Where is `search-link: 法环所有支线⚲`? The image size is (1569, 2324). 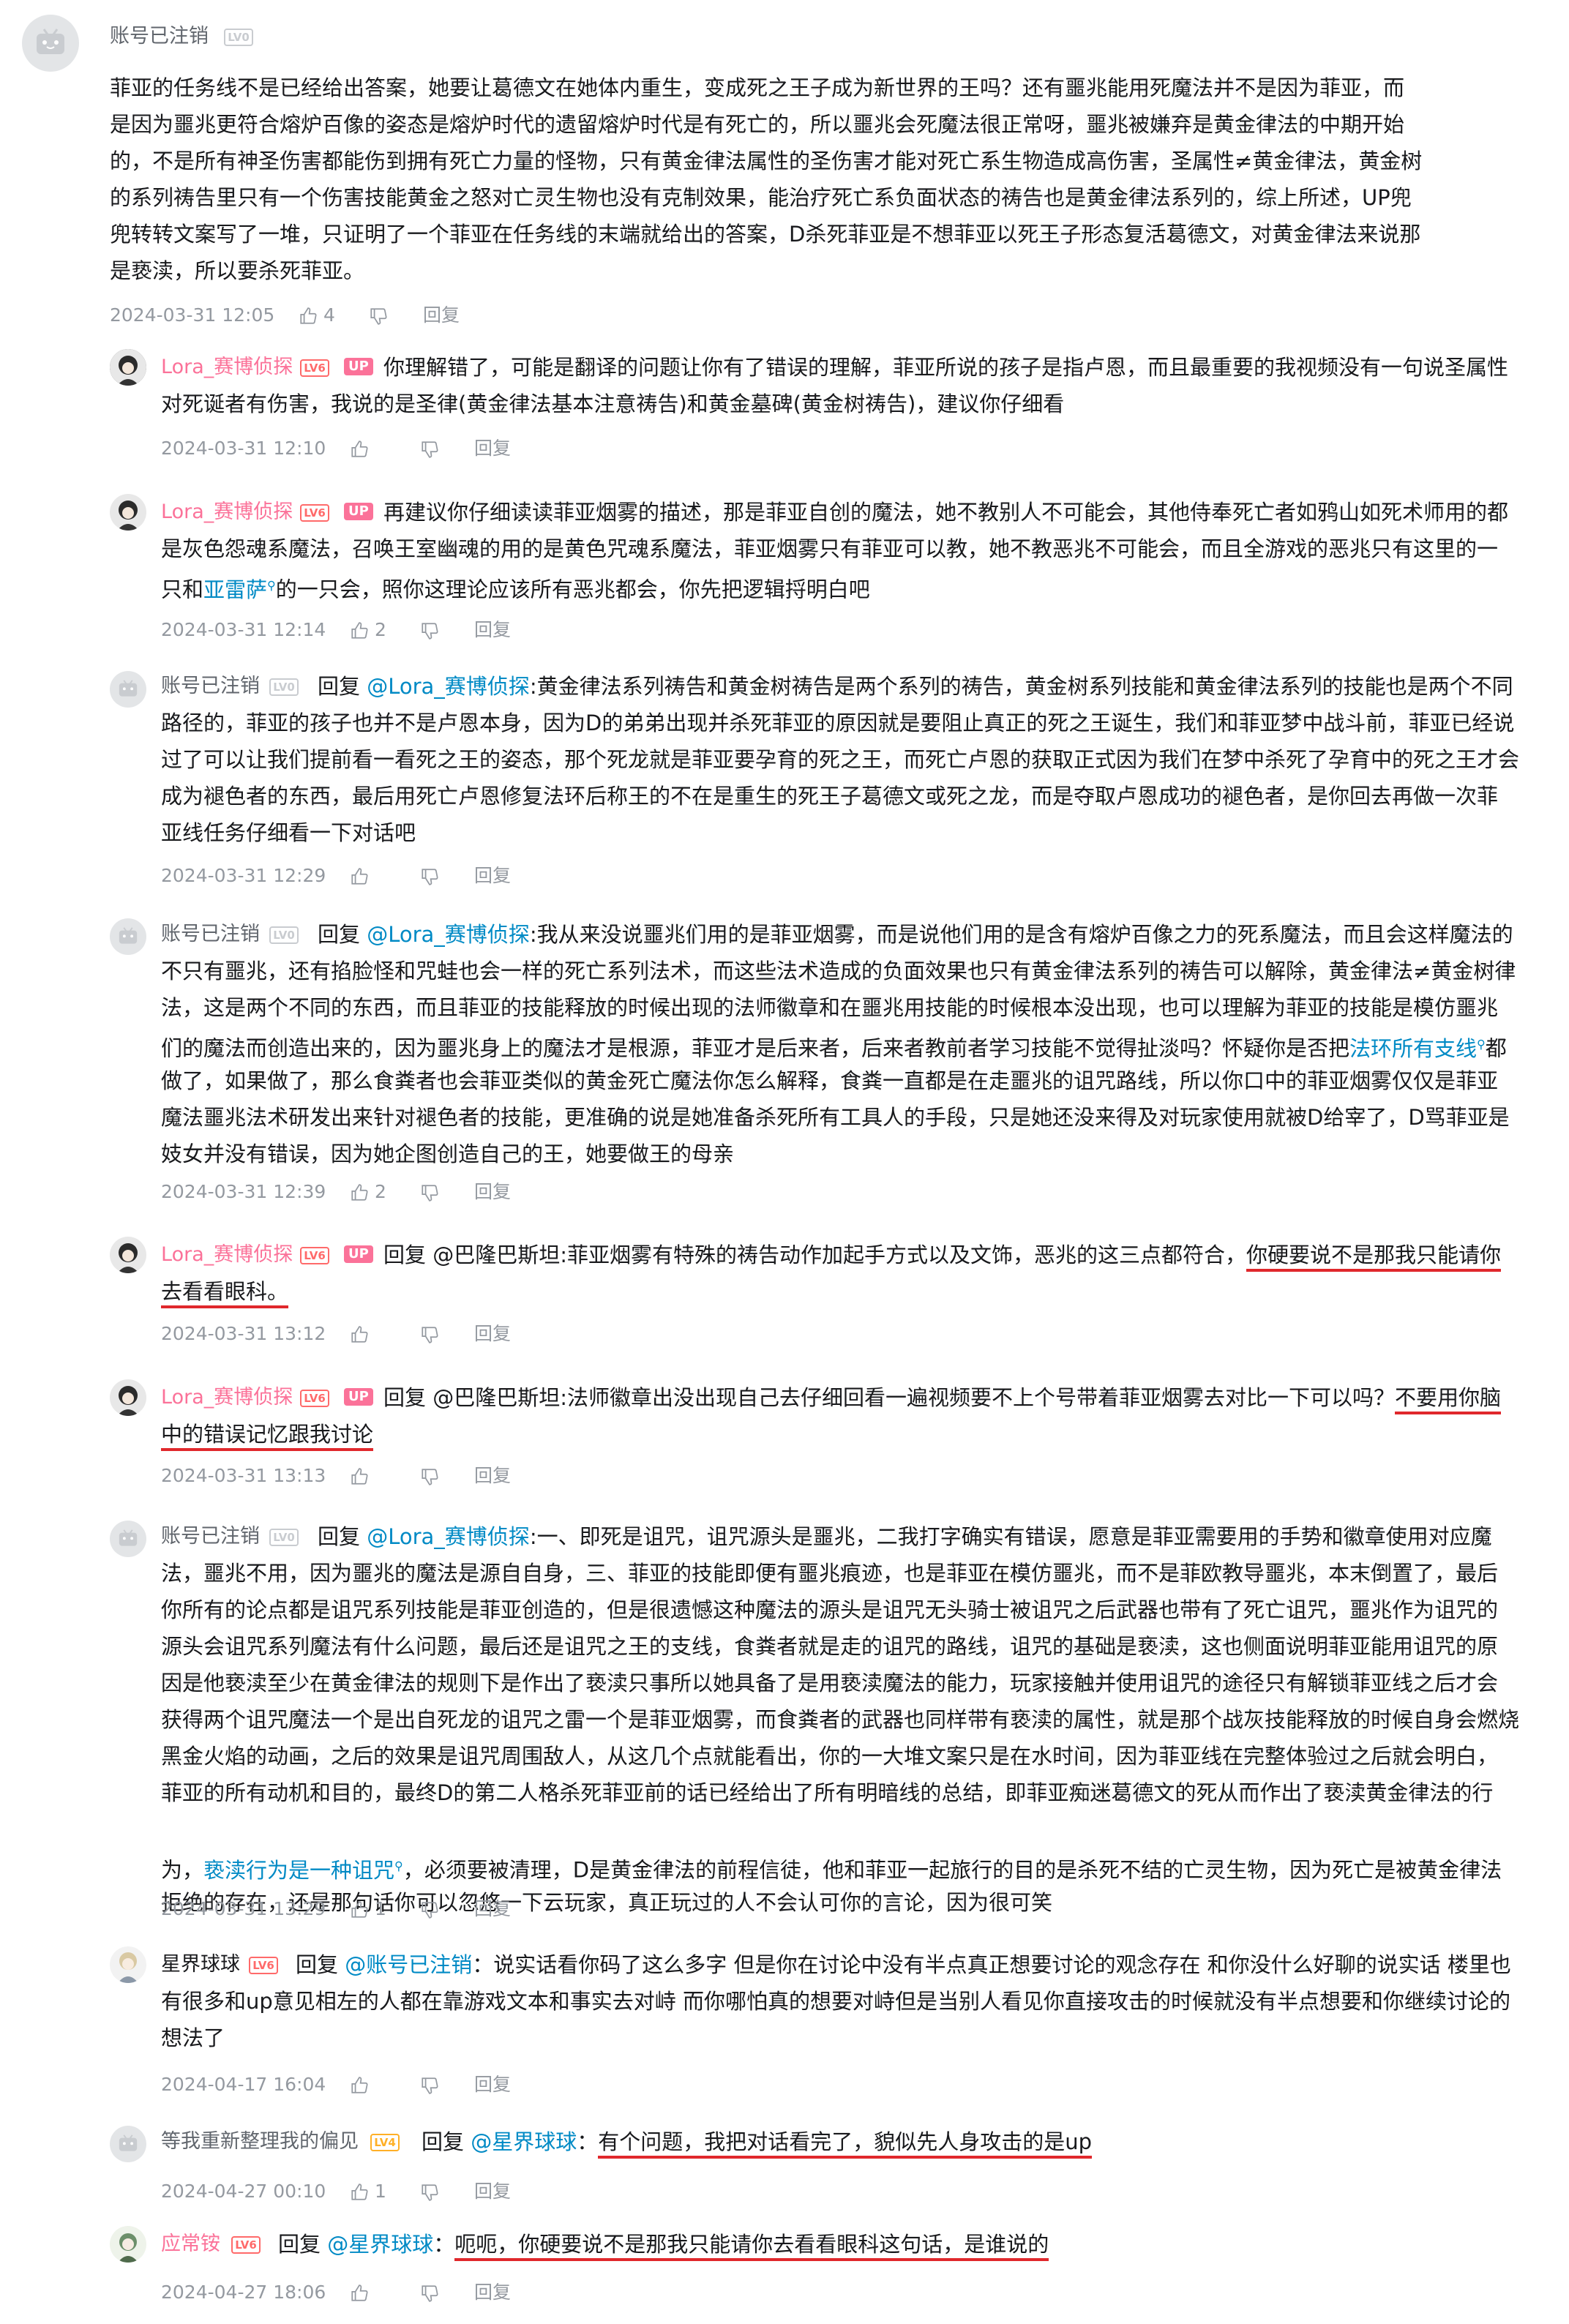
search-link: 法环所有支线⚲ is located at coordinates (1418, 1049).